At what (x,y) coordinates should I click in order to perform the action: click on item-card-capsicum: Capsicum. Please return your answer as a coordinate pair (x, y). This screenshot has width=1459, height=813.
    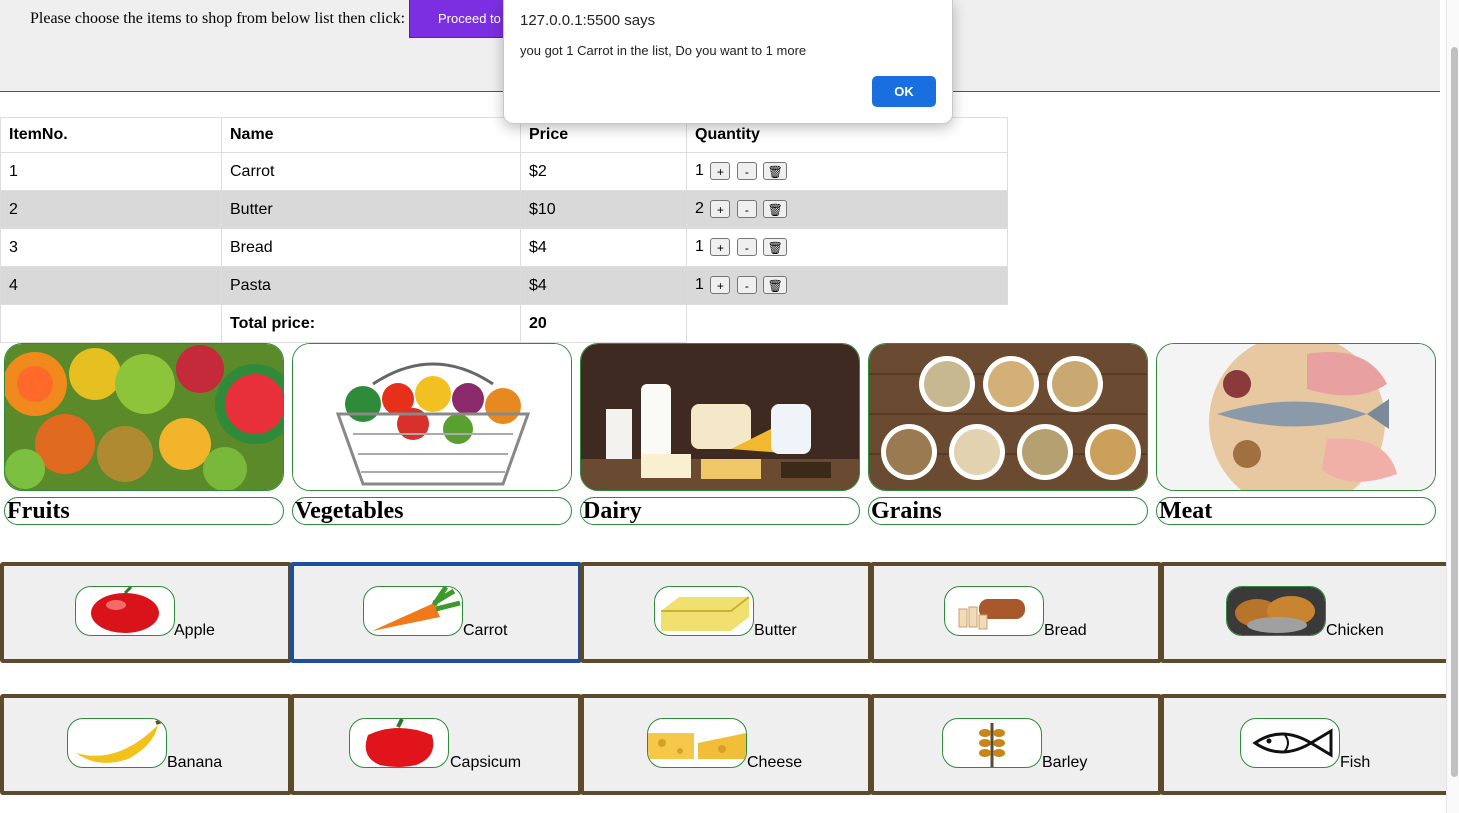
    Looking at the image, I should click on (436, 744).